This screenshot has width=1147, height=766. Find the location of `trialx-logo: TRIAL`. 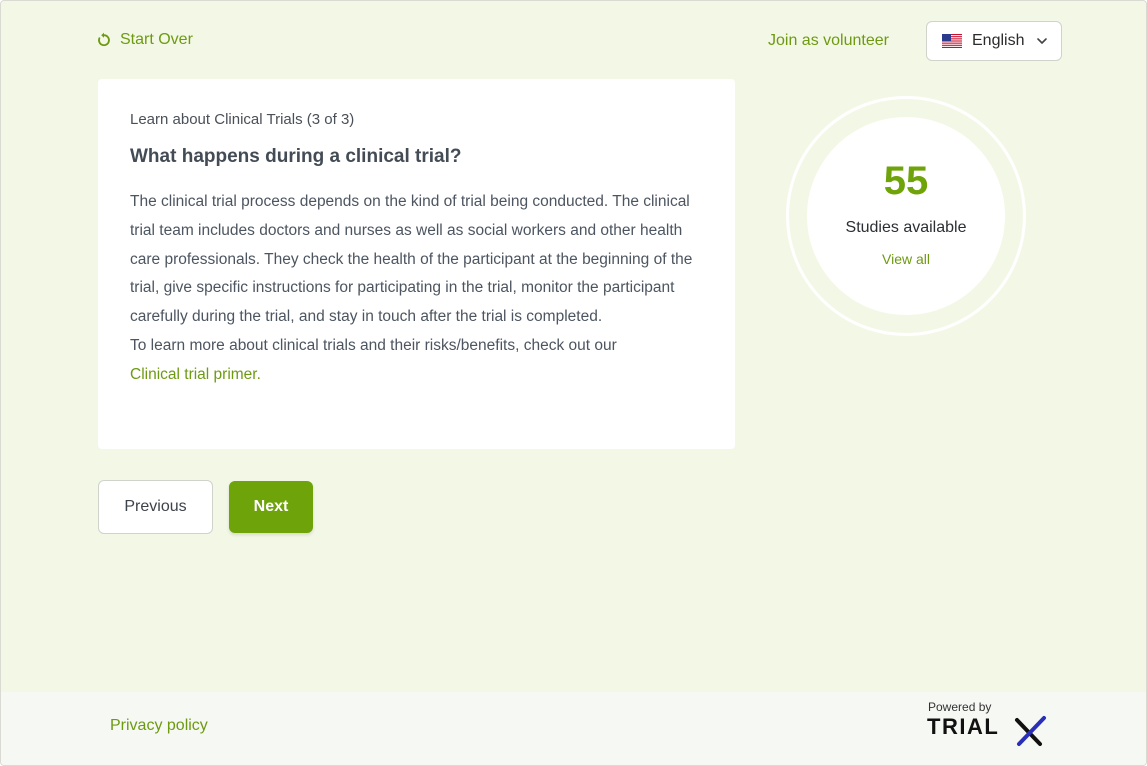

trialx-logo: TRIAL is located at coordinates (986, 730).